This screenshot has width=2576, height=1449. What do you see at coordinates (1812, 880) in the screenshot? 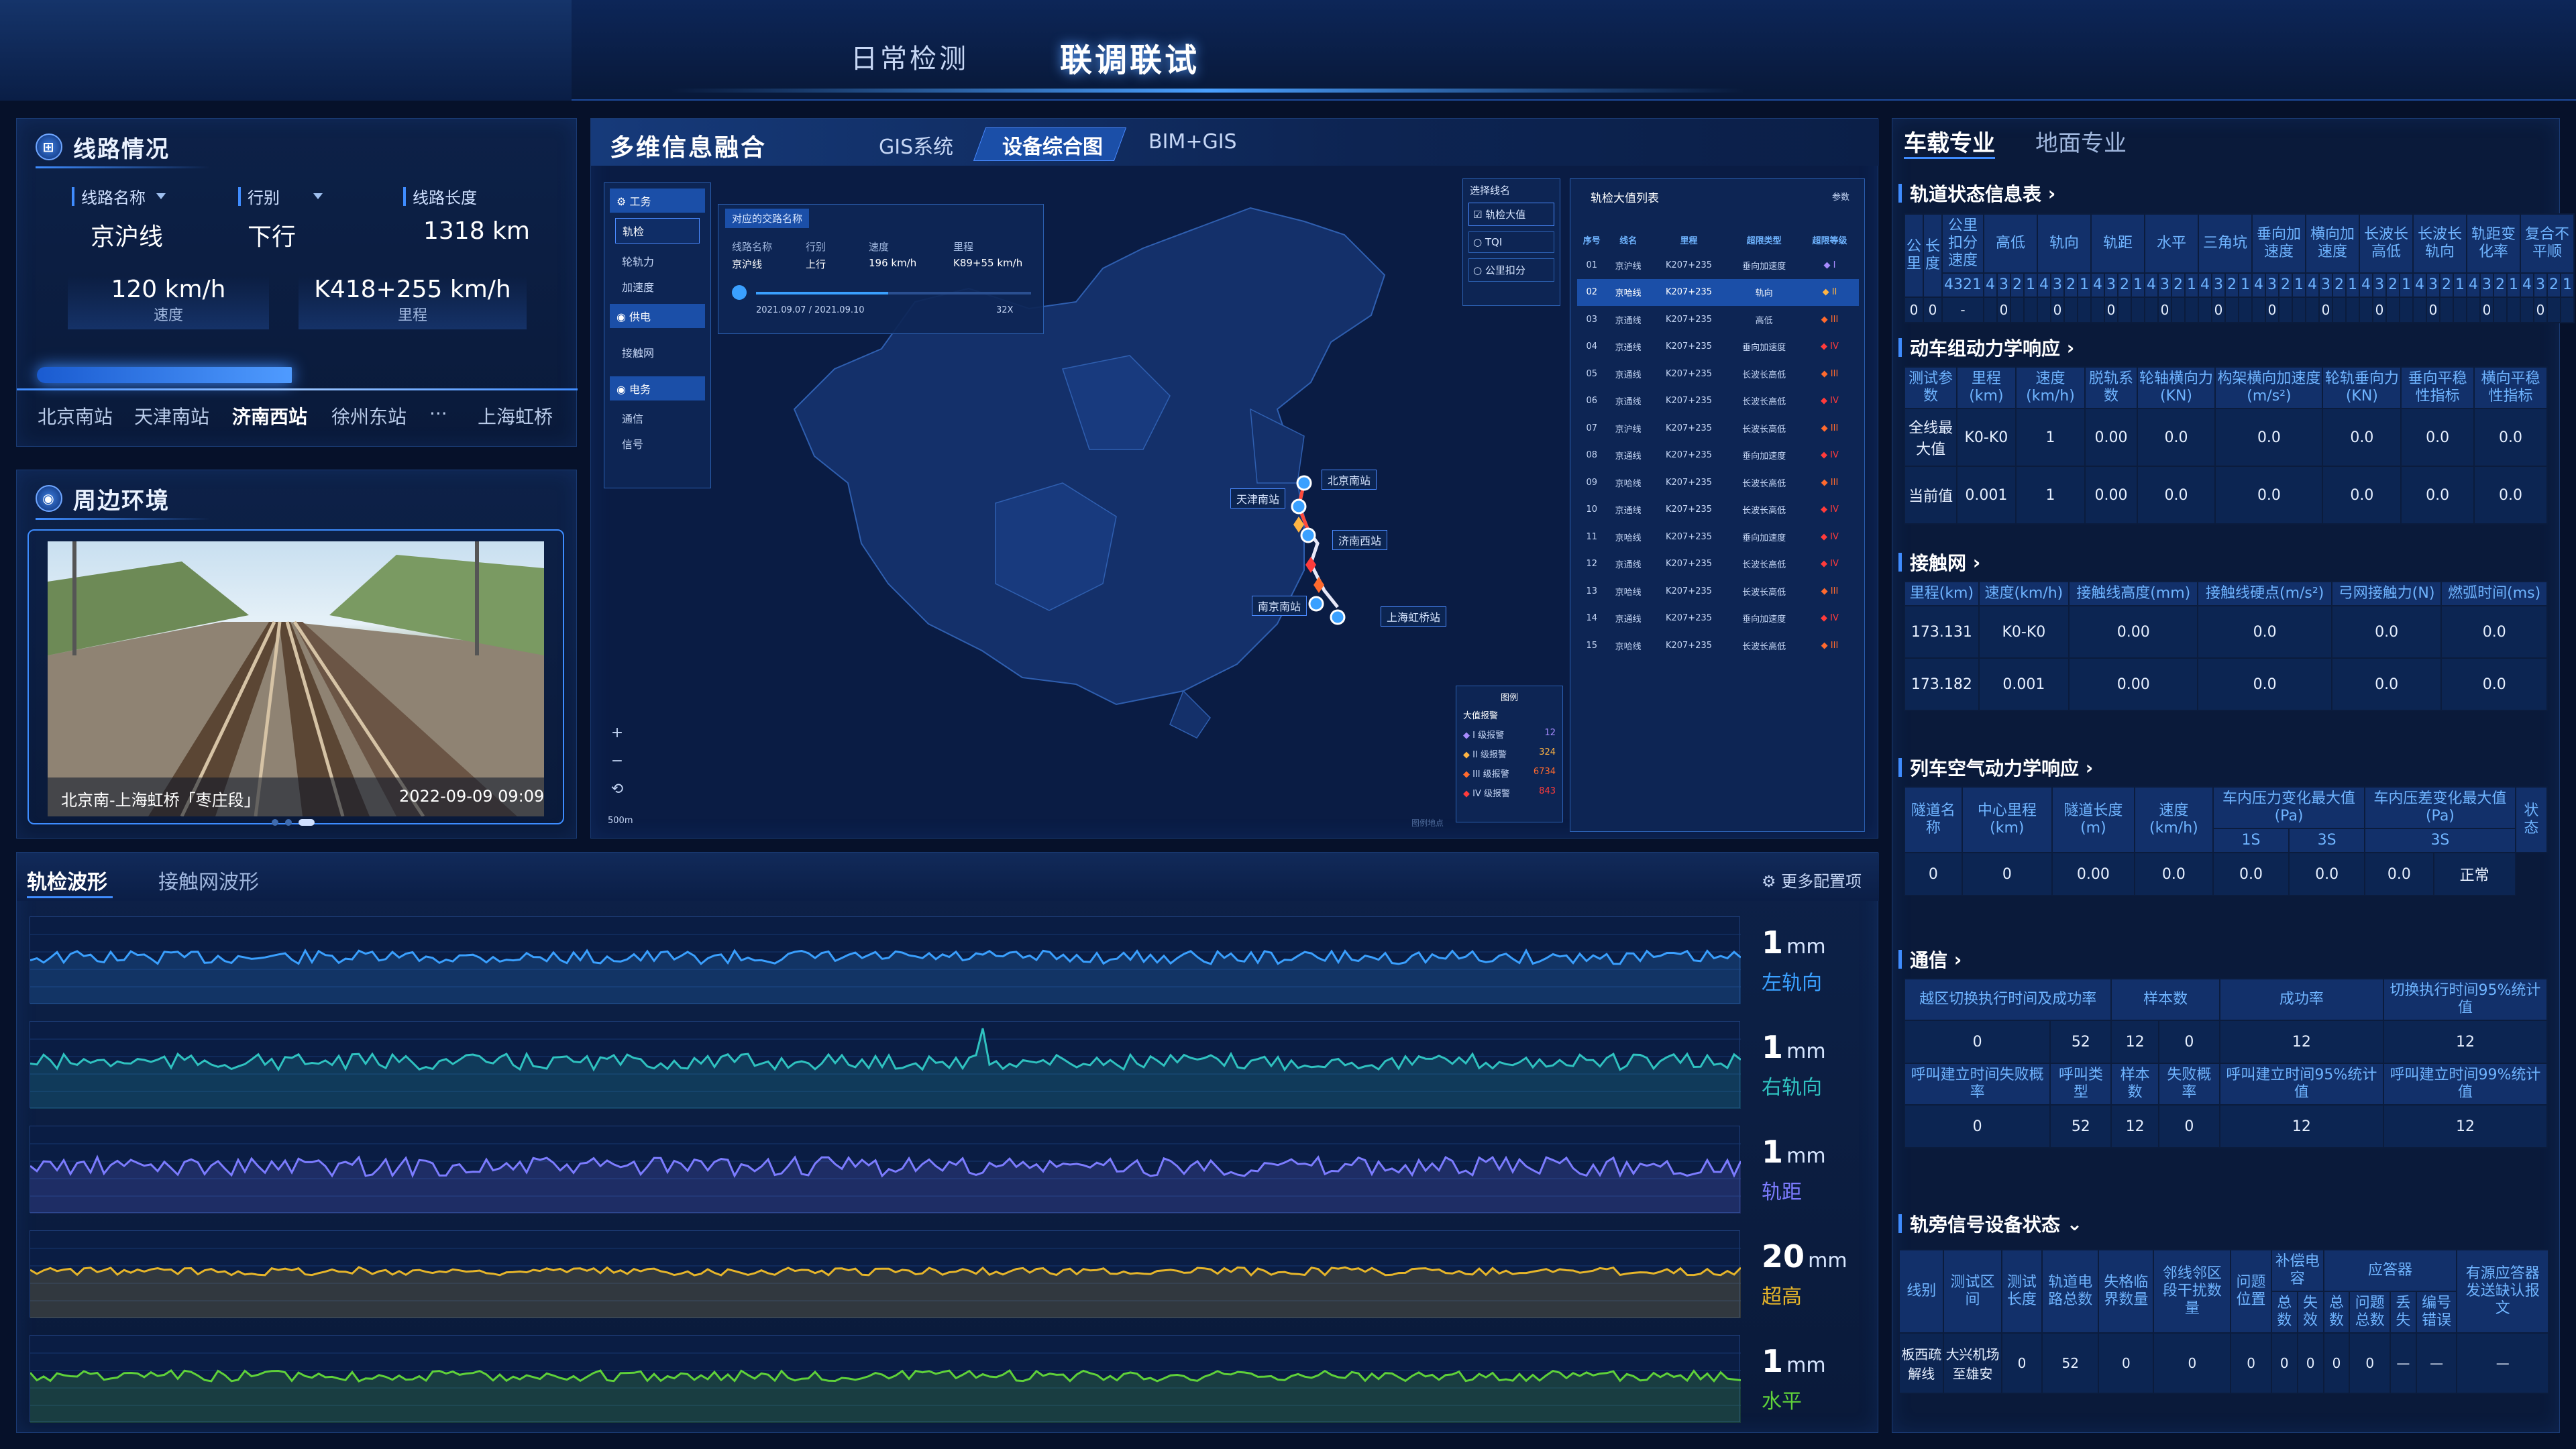
I see `more-config-button: ⚙ 更多配置项` at bounding box center [1812, 880].